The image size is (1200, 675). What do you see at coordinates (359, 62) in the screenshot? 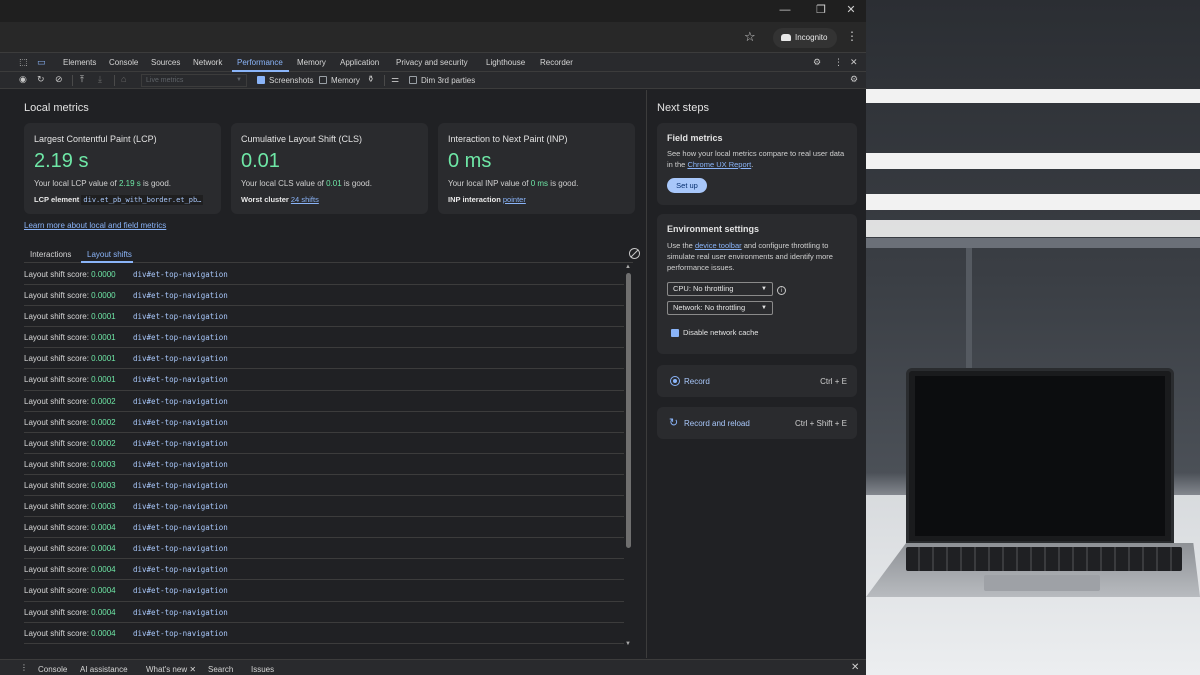
I see `tab-application: Application` at bounding box center [359, 62].